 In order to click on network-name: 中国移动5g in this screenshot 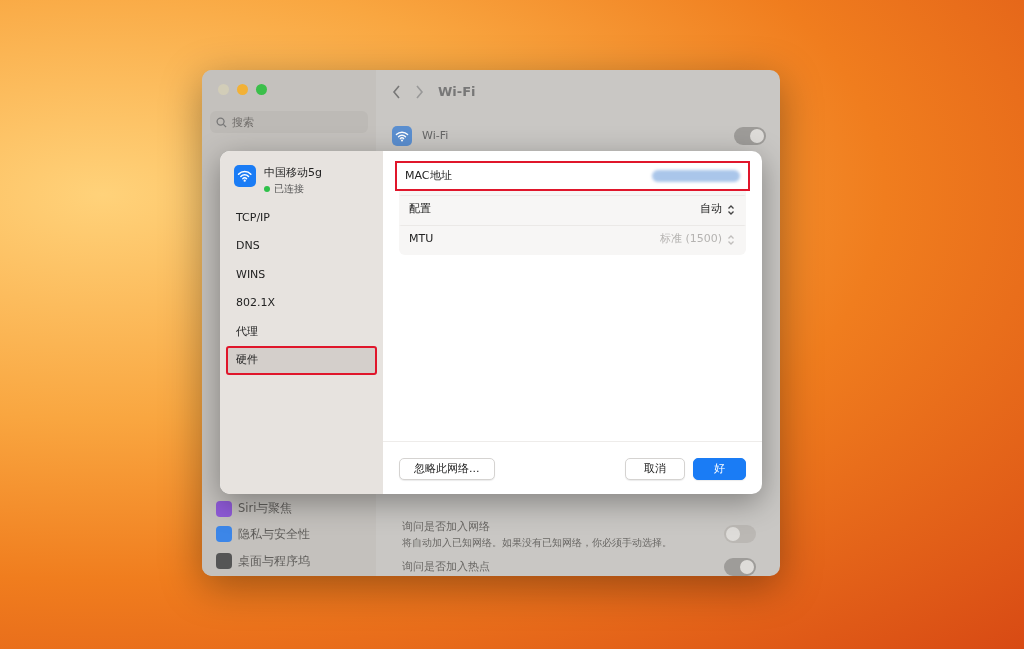, I will do `click(293, 173)`.